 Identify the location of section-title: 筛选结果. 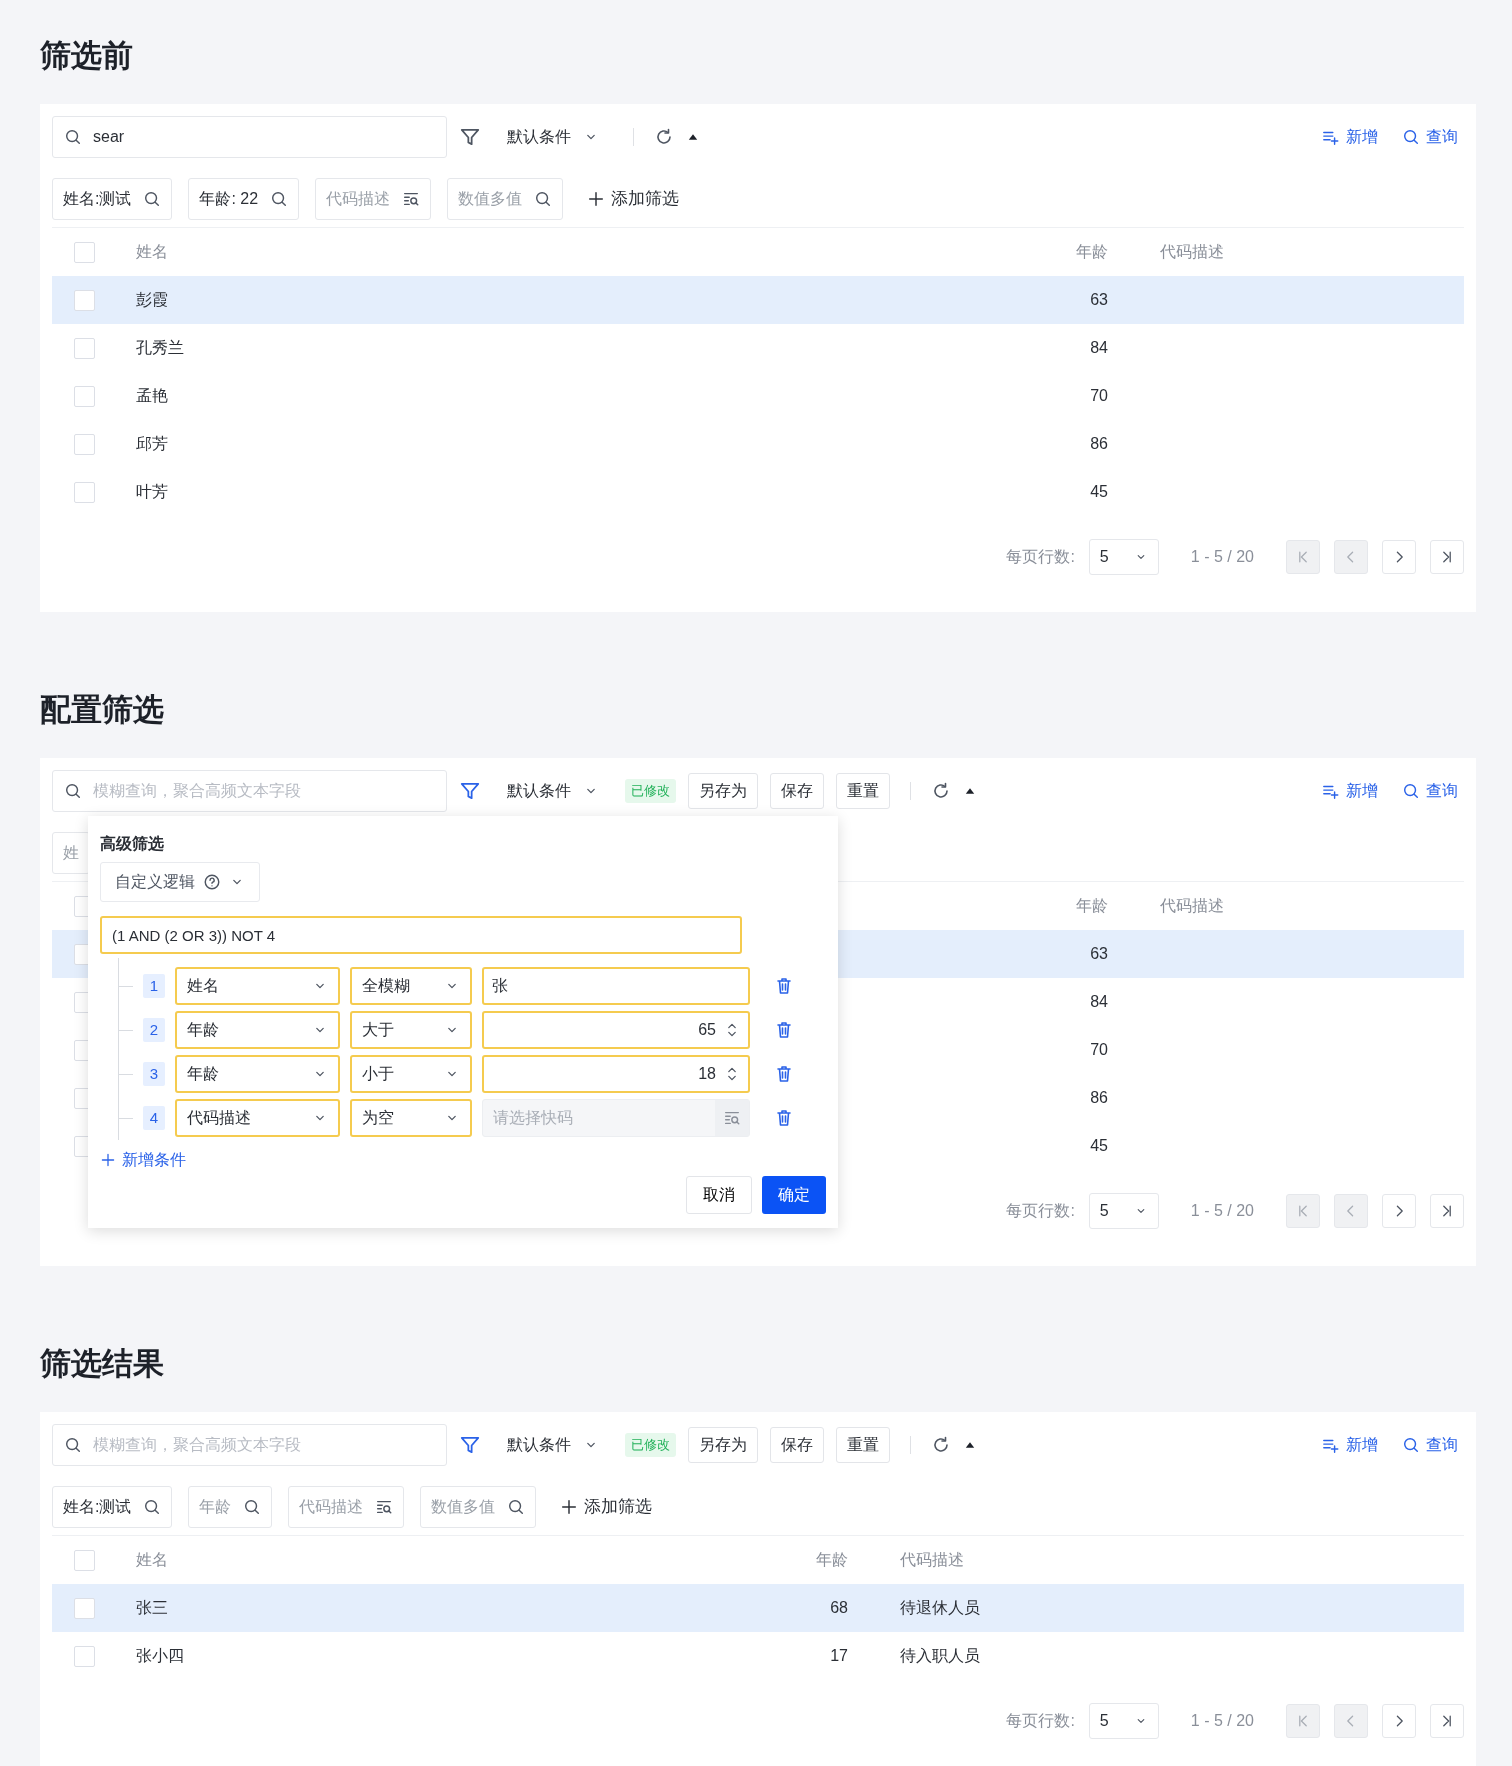
(102, 1364).